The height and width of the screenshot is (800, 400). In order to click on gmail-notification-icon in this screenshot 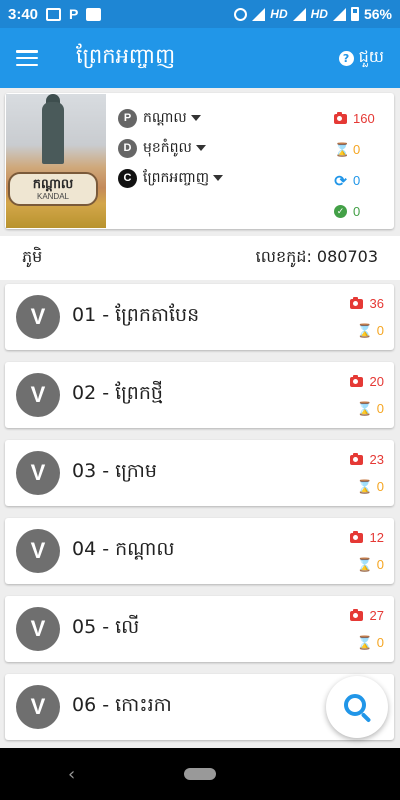, I will do `click(54, 14)`.